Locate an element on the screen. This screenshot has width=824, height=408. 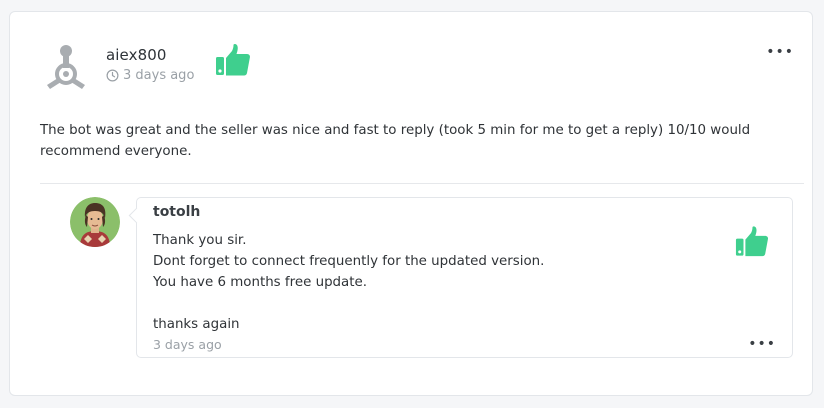
reply-line: You have 6 months free update. is located at coordinates (260, 282).